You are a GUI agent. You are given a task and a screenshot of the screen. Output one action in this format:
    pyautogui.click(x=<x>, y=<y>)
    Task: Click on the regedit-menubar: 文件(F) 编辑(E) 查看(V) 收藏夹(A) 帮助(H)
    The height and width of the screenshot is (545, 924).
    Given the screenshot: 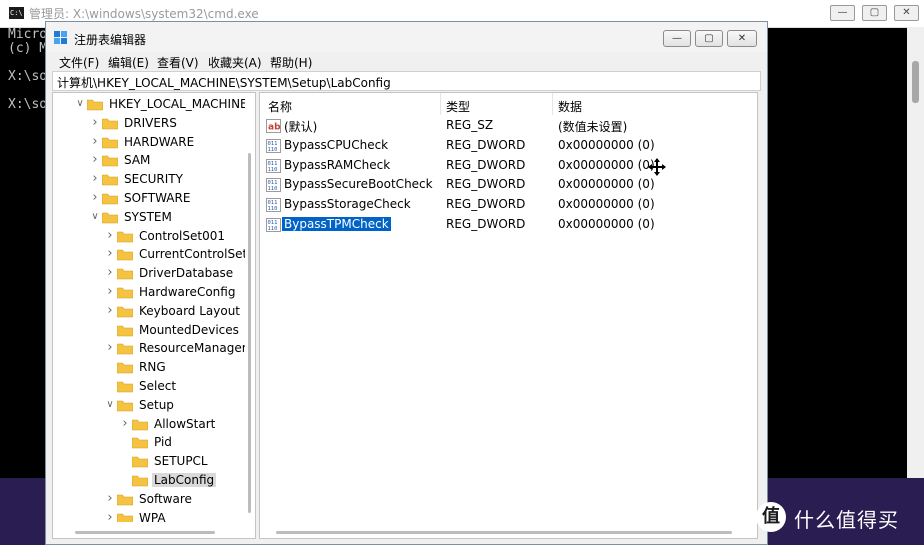 What is the action you would take?
    pyautogui.click(x=406, y=62)
    